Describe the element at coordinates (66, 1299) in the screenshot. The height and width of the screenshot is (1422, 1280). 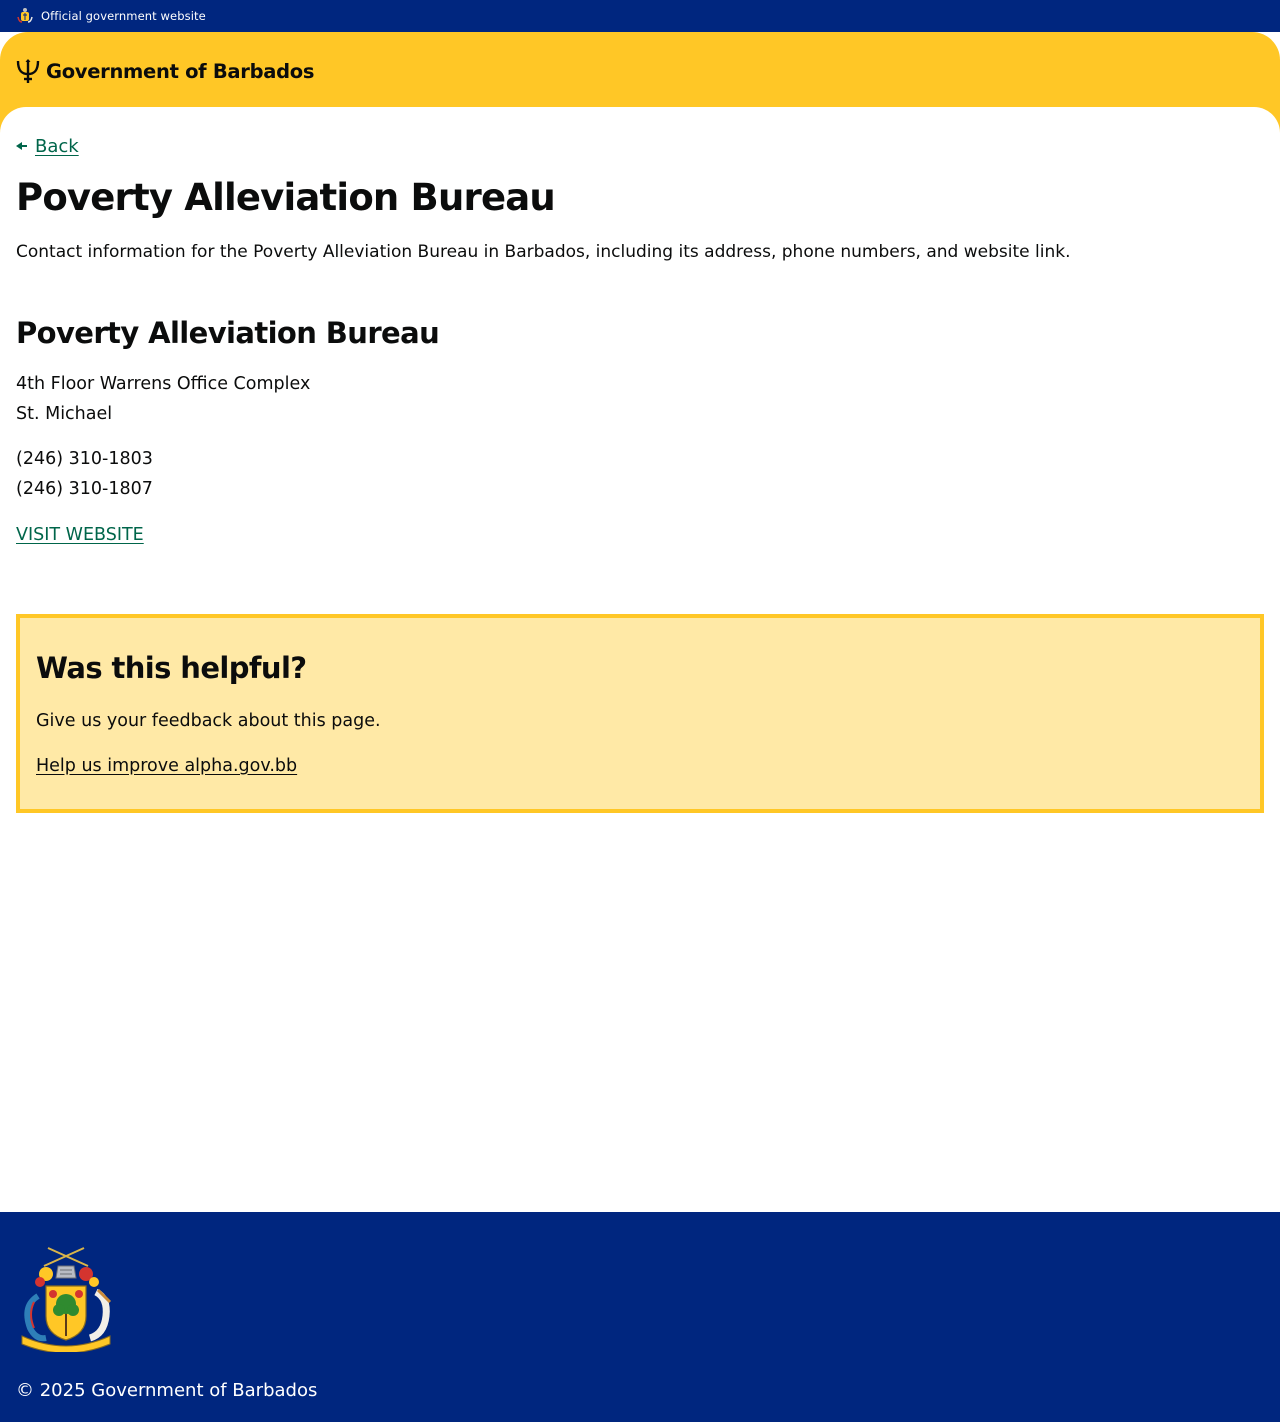
I see `coat-of-arms-icon` at that location.